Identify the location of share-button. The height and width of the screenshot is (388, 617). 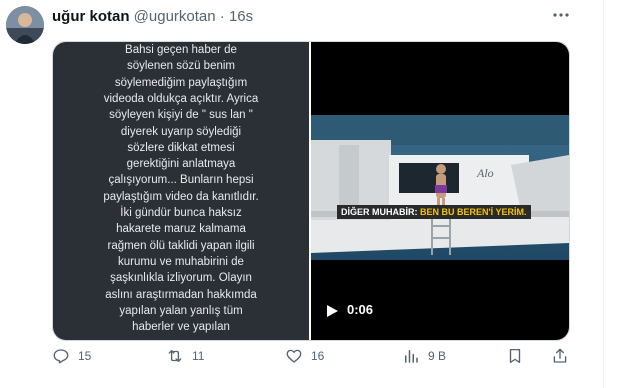
(564, 356).